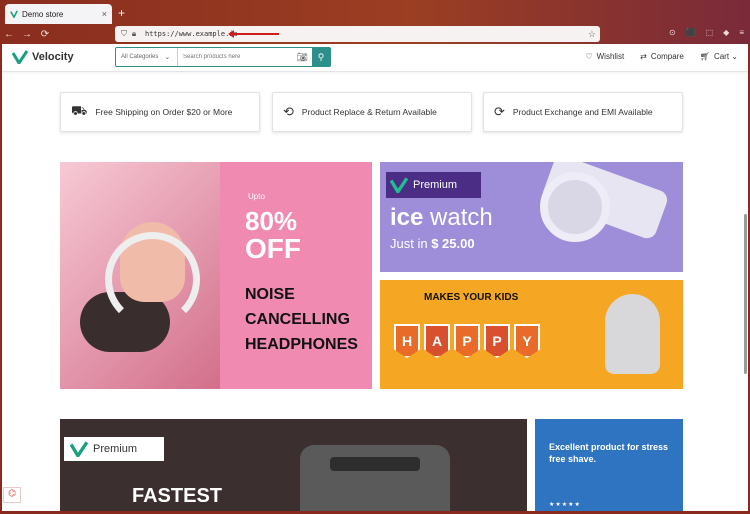 This screenshot has width=750, height=514. What do you see at coordinates (726, 32) in the screenshot?
I see `ublock-icon: ◆` at bounding box center [726, 32].